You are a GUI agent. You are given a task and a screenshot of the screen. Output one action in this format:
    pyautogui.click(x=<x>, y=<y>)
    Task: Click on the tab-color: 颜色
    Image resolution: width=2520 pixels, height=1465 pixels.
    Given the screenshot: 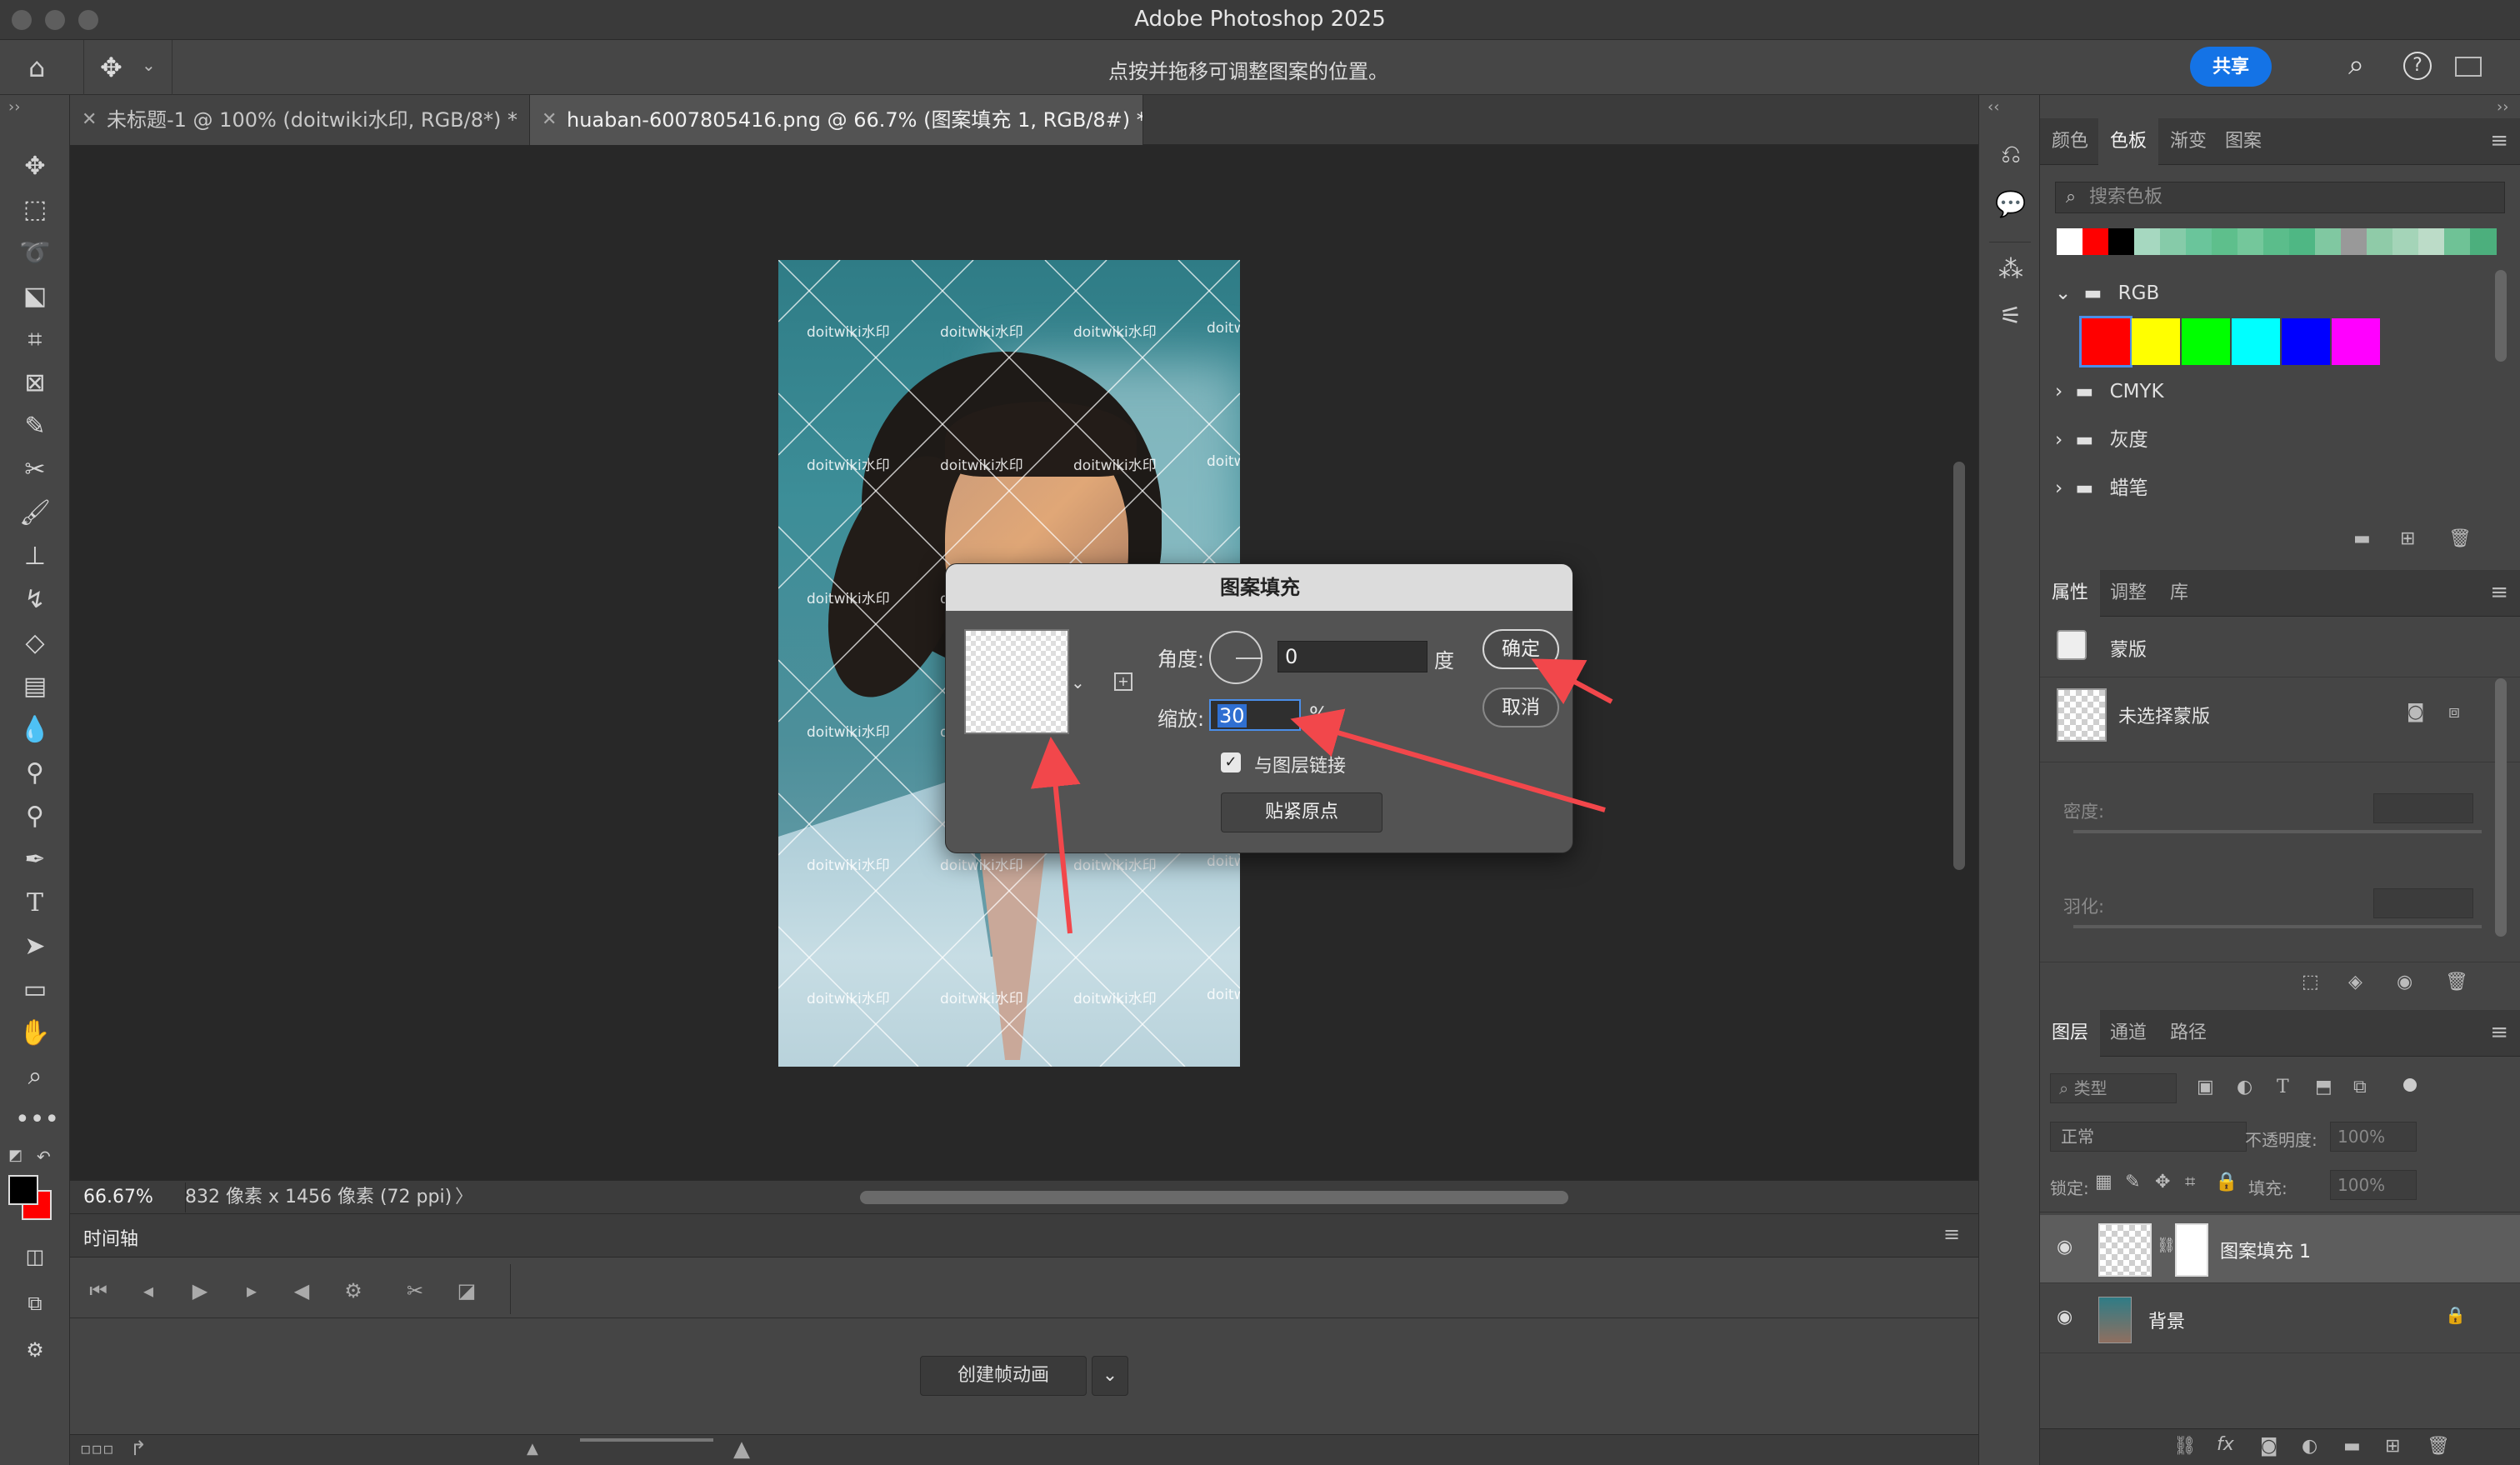 What is the action you would take?
    pyautogui.click(x=2070, y=141)
    